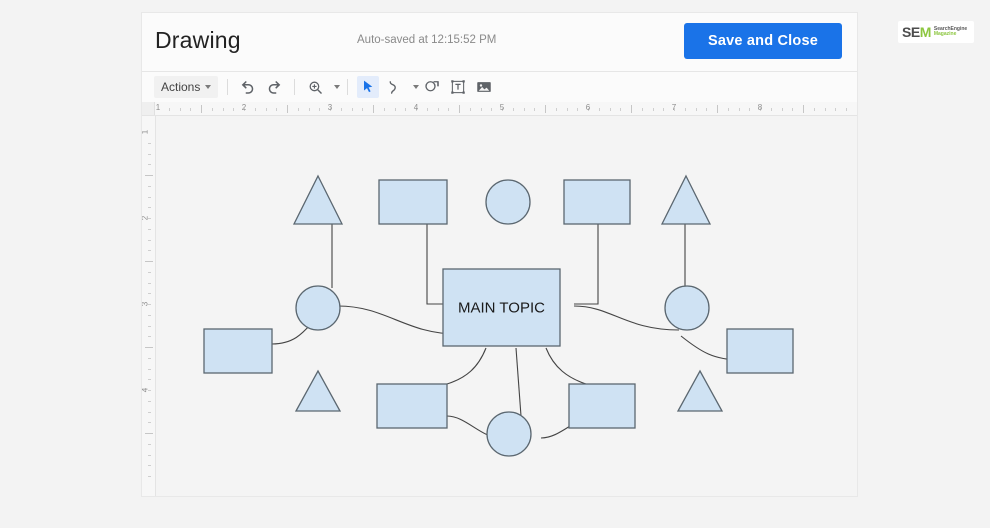  I want to click on rect-left-body, so click(238, 351).